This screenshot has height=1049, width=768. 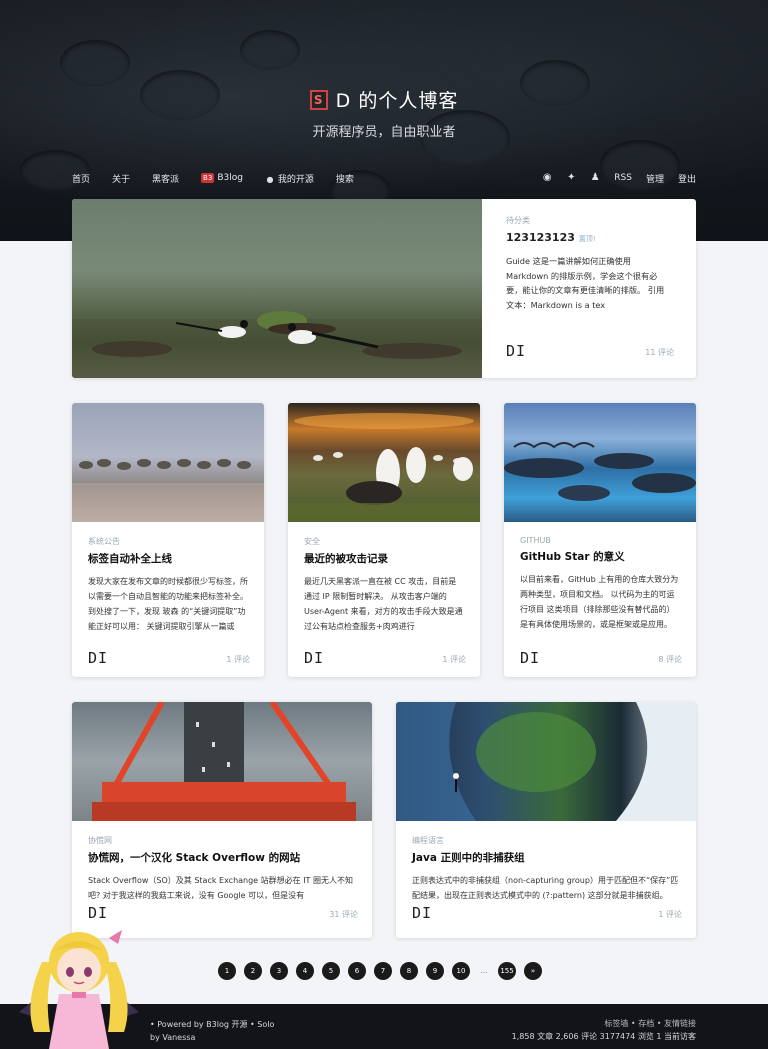 I want to click on nav-opensource: ● 我的开源, so click(x=289, y=178).